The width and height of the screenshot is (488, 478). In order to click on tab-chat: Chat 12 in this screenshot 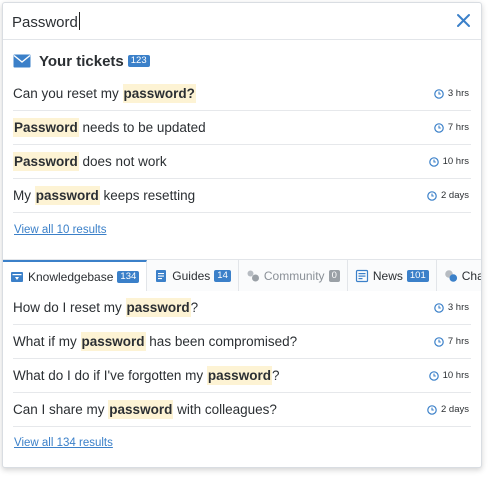, I will do `click(458, 275)`.